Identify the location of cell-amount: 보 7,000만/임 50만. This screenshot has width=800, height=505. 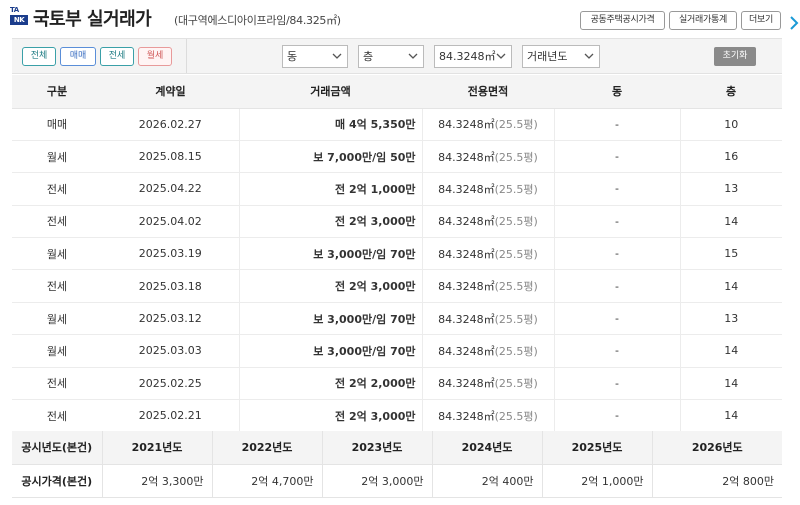
(330, 157).